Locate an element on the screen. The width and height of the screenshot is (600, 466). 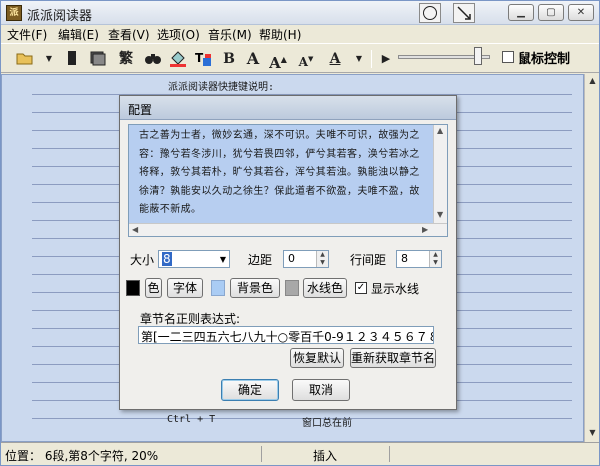
text-color-button: T is located at coordinates (203, 59).